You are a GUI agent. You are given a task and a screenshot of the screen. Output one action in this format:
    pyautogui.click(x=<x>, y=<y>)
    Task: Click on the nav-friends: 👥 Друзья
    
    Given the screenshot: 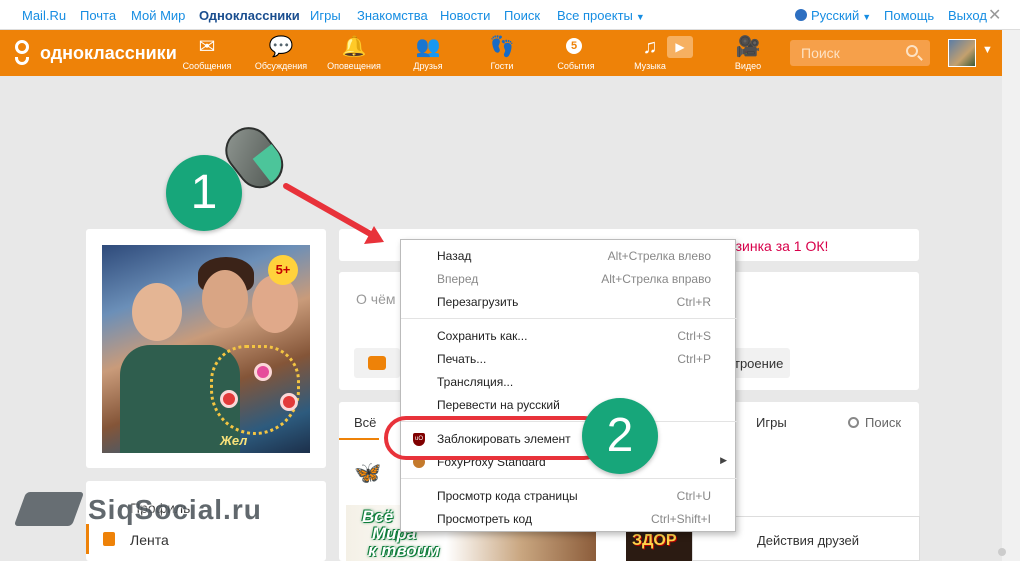 What is the action you would take?
    pyautogui.click(x=428, y=53)
    